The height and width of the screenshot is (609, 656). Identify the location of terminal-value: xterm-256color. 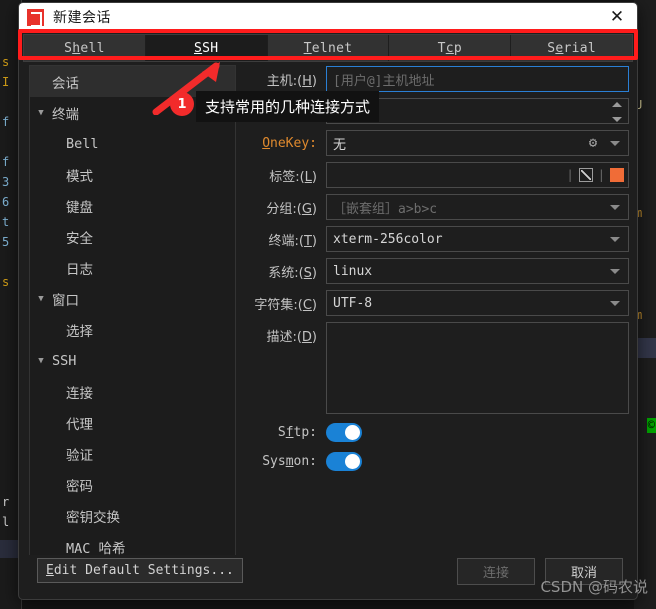
(388, 239).